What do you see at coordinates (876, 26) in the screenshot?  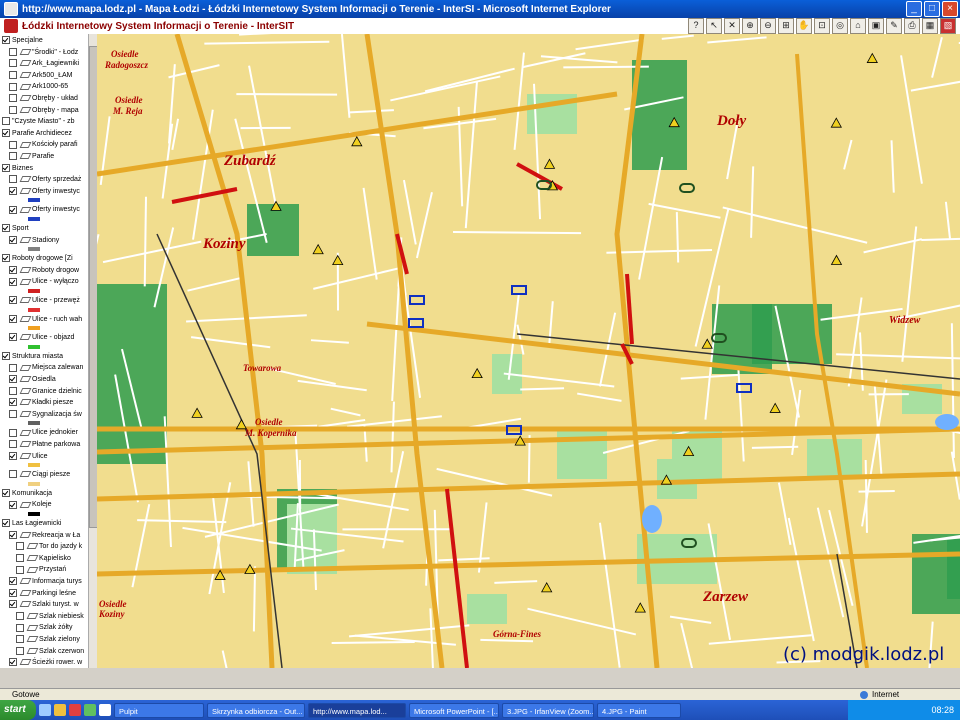 I see `map-tool-button: ▣` at bounding box center [876, 26].